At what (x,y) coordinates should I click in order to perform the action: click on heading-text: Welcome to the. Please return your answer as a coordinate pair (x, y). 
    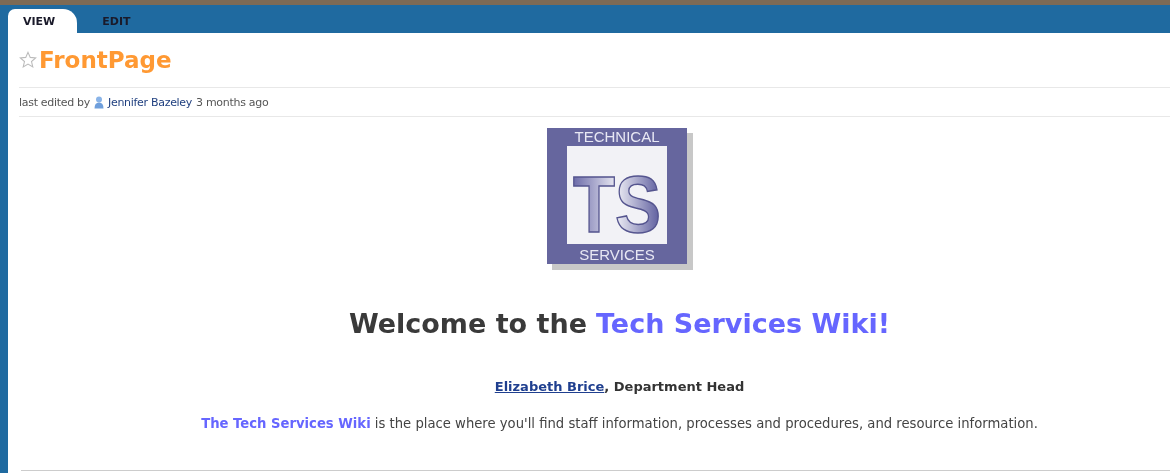
    Looking at the image, I should click on (467, 323).